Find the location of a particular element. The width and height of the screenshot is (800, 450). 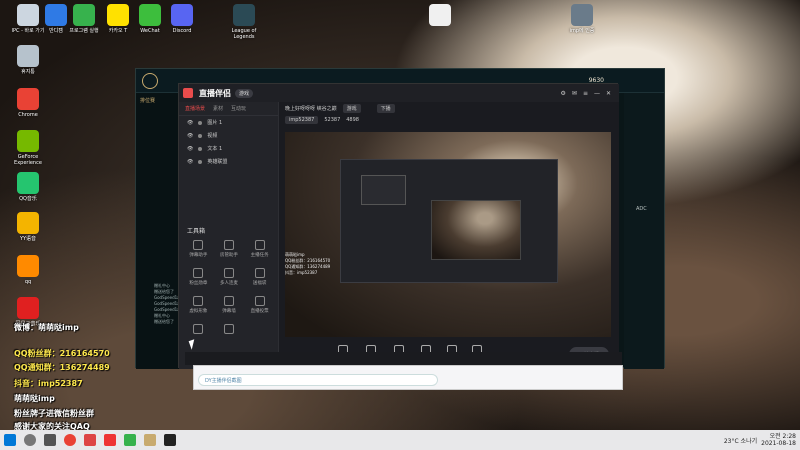

desktop-icon: Discord is located at coordinates (182, 19).